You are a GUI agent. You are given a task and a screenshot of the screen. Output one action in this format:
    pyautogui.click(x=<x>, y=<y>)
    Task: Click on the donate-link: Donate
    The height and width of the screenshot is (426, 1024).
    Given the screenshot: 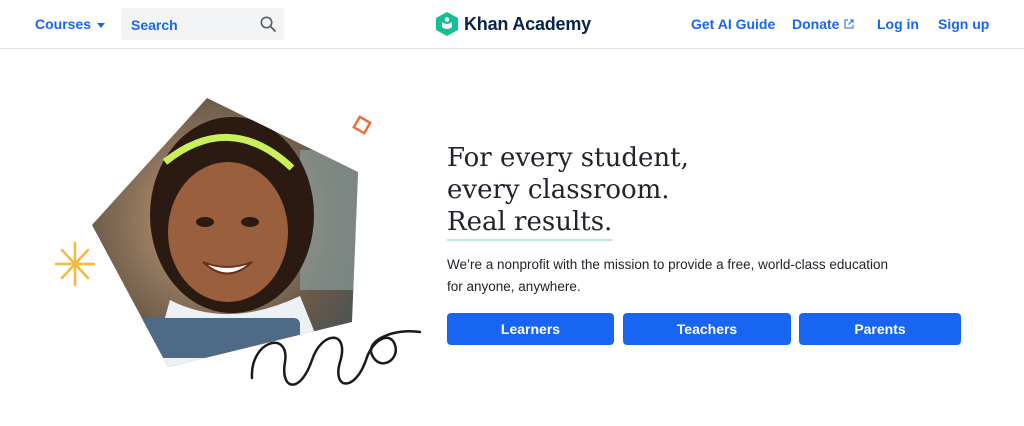 What is the action you would take?
    pyautogui.click(x=823, y=24)
    